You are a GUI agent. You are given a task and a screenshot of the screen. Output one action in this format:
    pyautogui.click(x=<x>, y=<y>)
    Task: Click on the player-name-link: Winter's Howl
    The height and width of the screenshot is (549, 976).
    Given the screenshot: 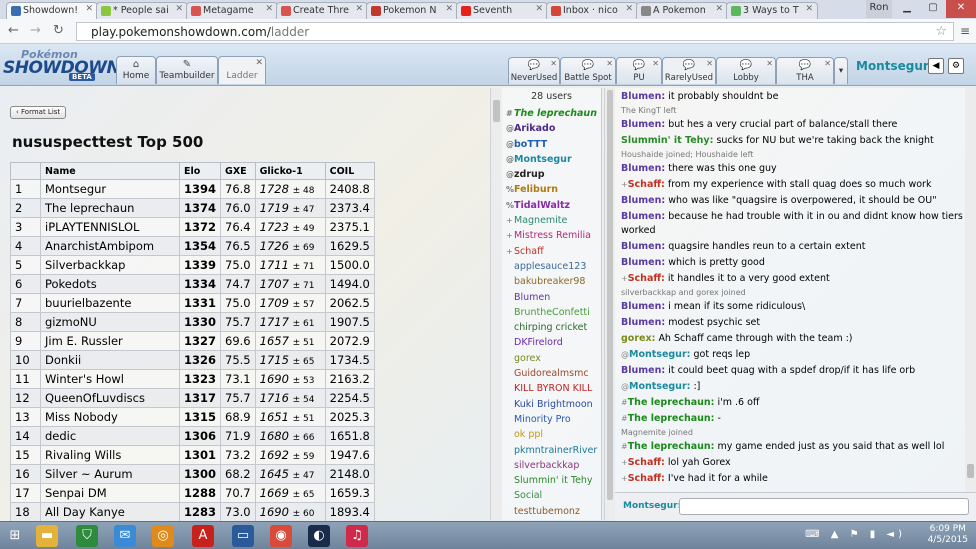 What is the action you would take?
    pyautogui.click(x=110, y=379)
    